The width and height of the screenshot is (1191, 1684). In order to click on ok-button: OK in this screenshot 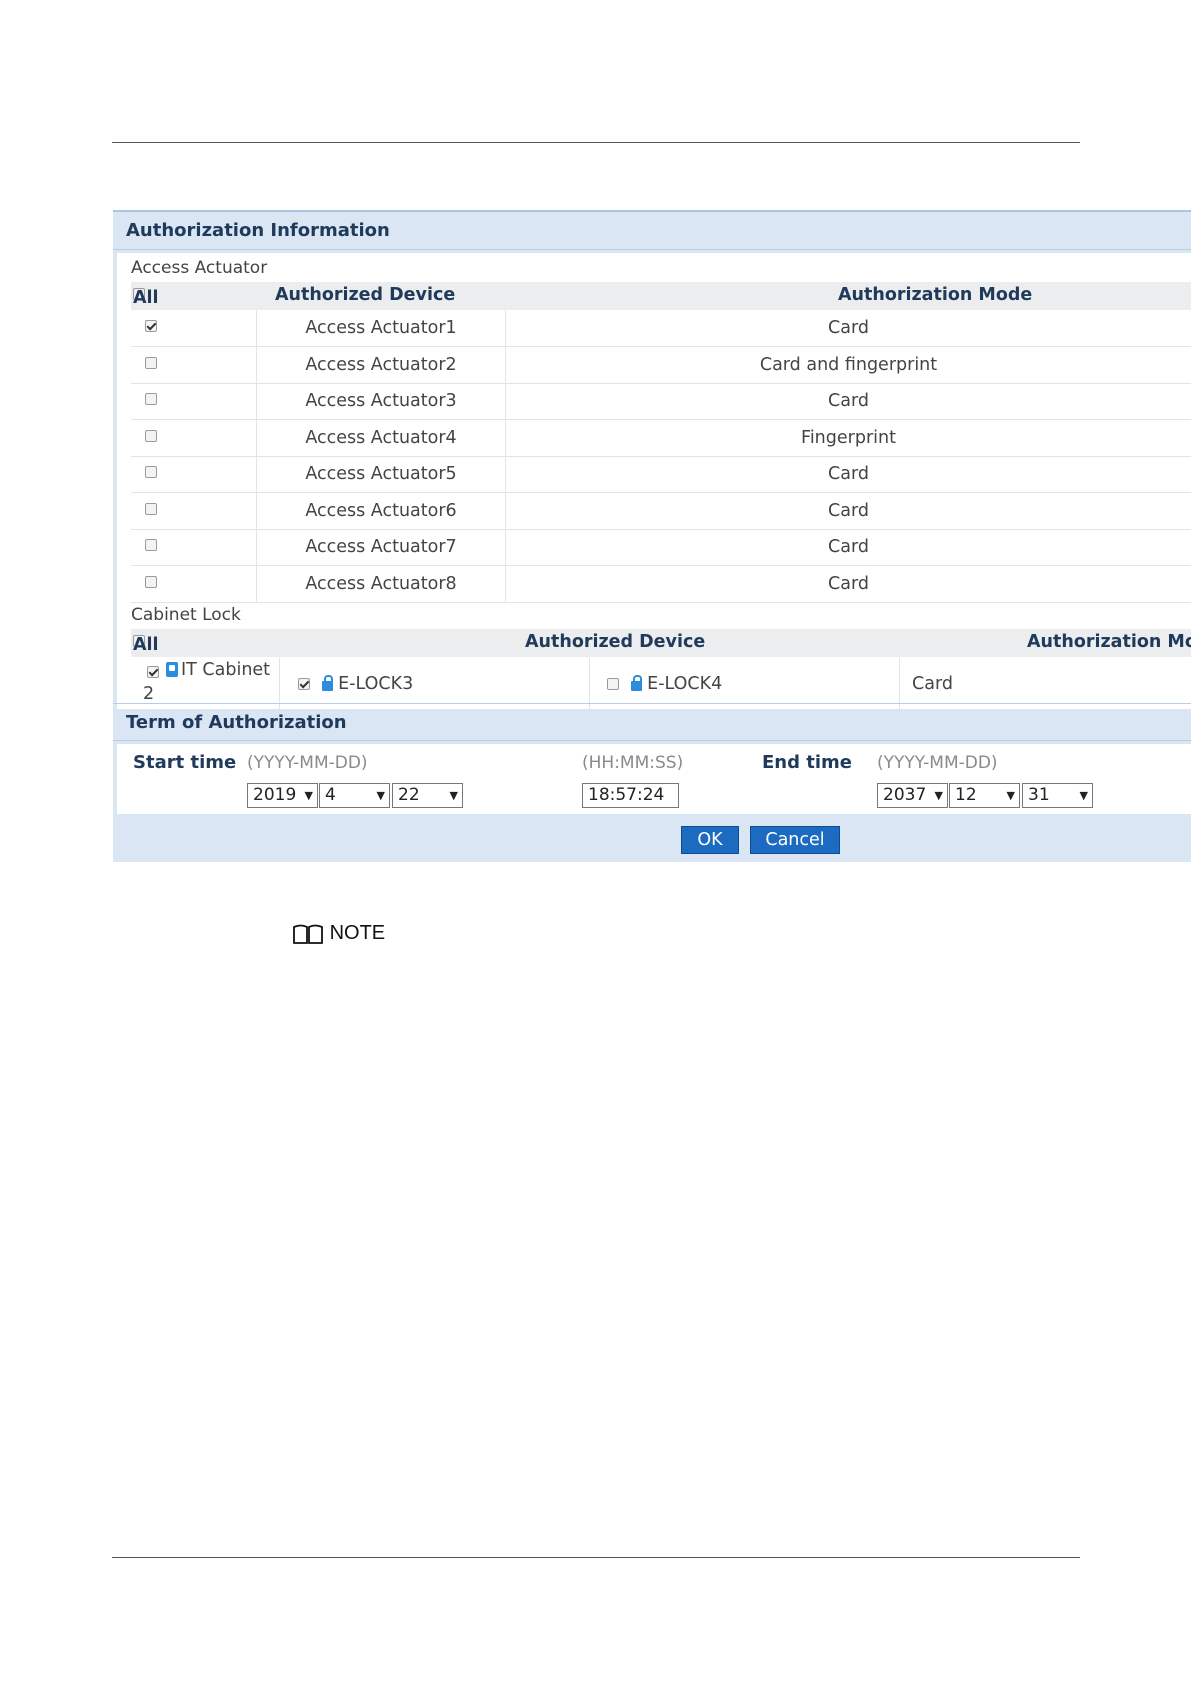, I will do `click(710, 840)`.